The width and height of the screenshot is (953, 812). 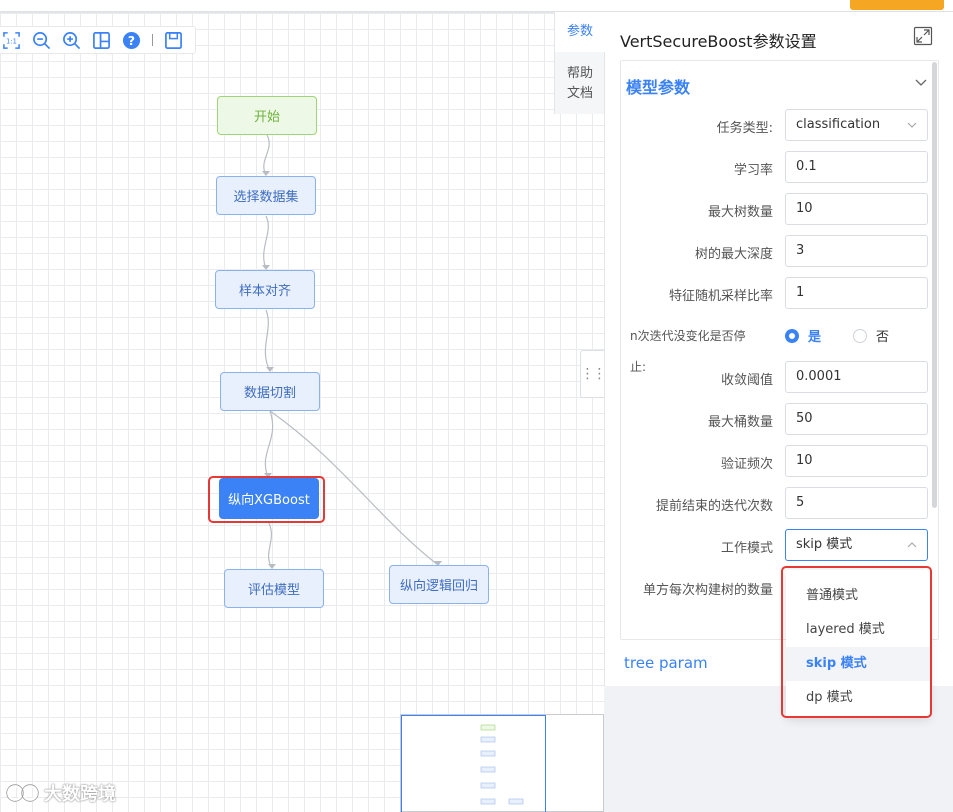 I want to click on fit-view-icon: 1:1, so click(x=11, y=40).